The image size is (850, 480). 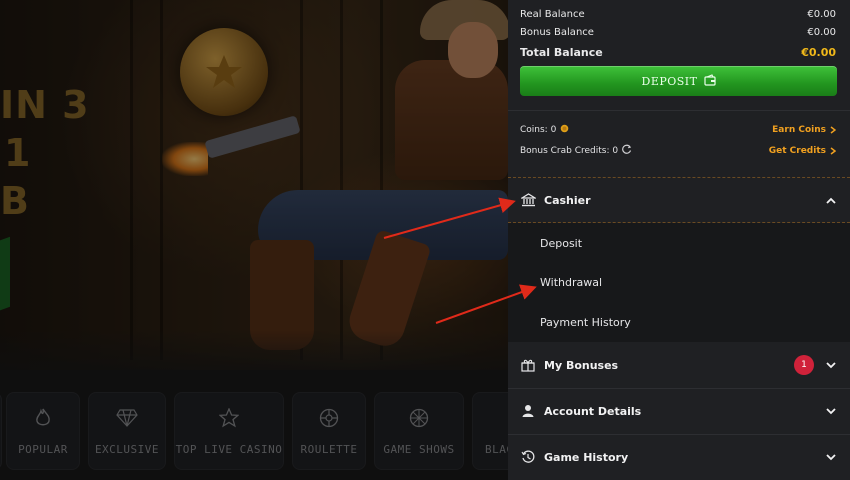 I want to click on credits-row: Bonus Crab Credits: 0 Get Credits, so click(x=678, y=150).